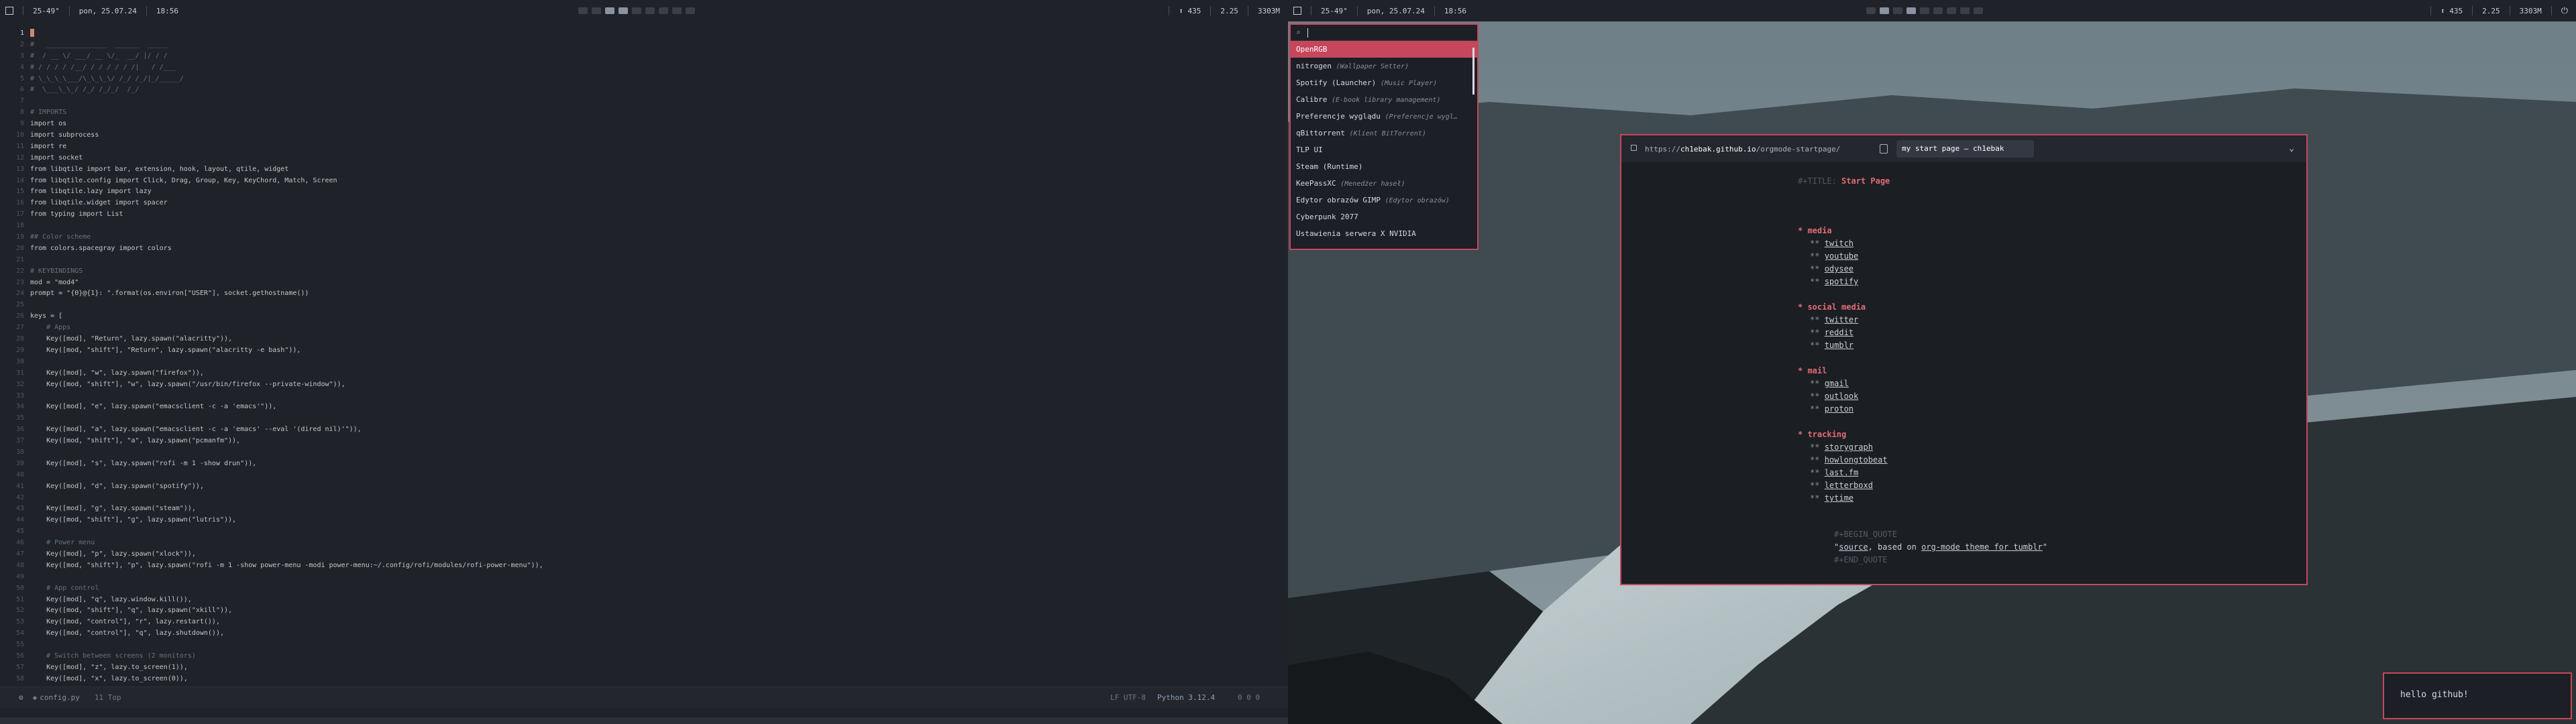  Describe the element at coordinates (663, 10) in the screenshot. I see `group-7-button` at that location.